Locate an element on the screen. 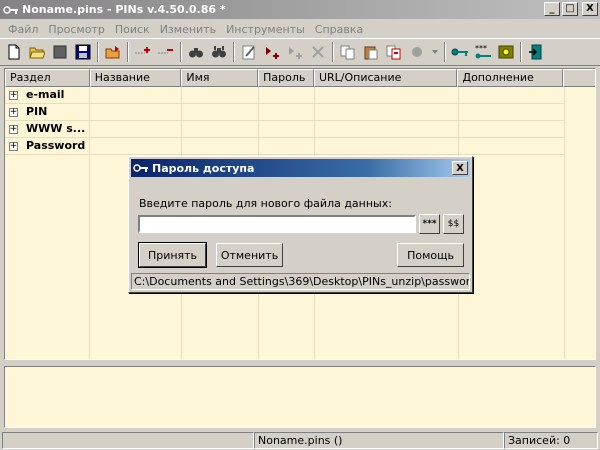 This screenshot has width=600, height=450. status-bar: Noname.pins () Записей: 0 is located at coordinates (300, 440).